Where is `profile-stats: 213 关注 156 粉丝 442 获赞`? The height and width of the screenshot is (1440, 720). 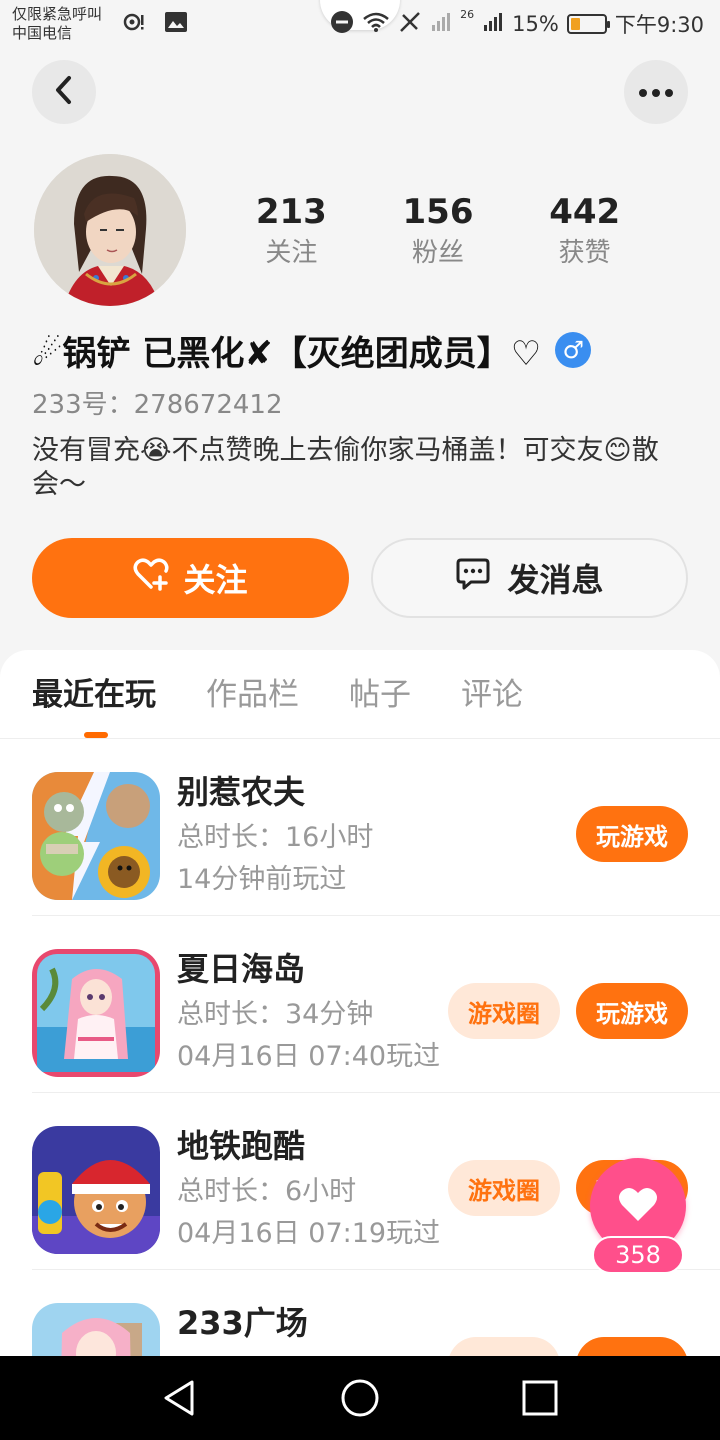
profile-stats: 213 关注 156 粉丝 442 获赞 is located at coordinates (438, 231).